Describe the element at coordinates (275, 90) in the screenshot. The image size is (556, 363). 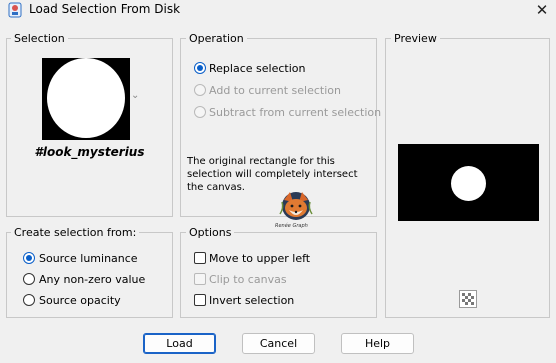
I see `add-to-selection-label: Add to current selection` at that location.